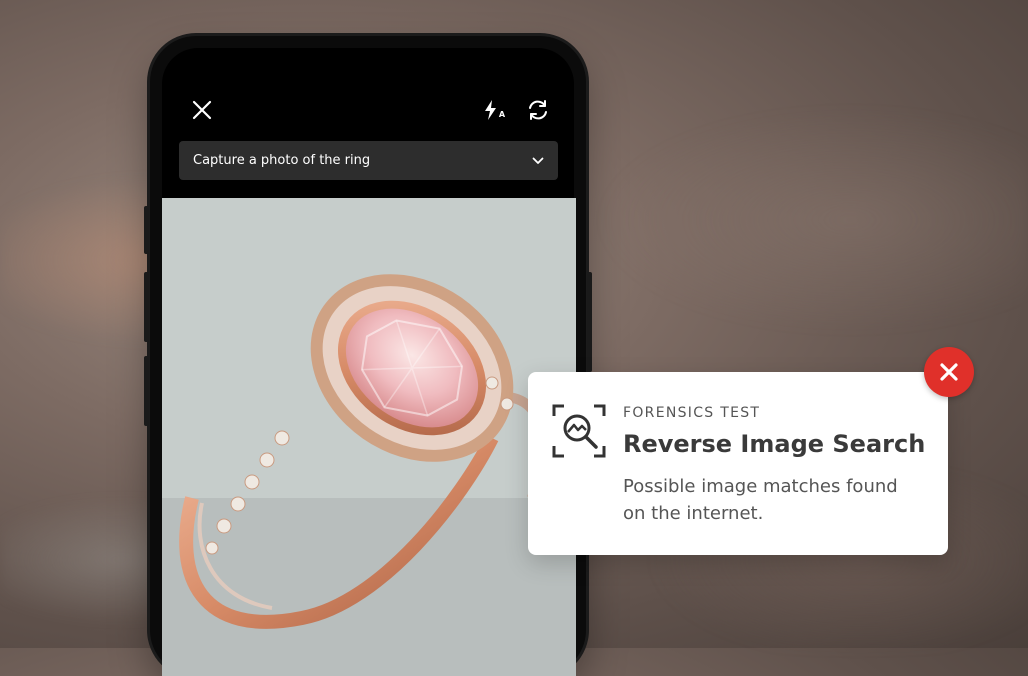 This screenshot has width=1028, height=676. Describe the element at coordinates (490, 110) in the screenshot. I see `flash-auto-icon` at that location.